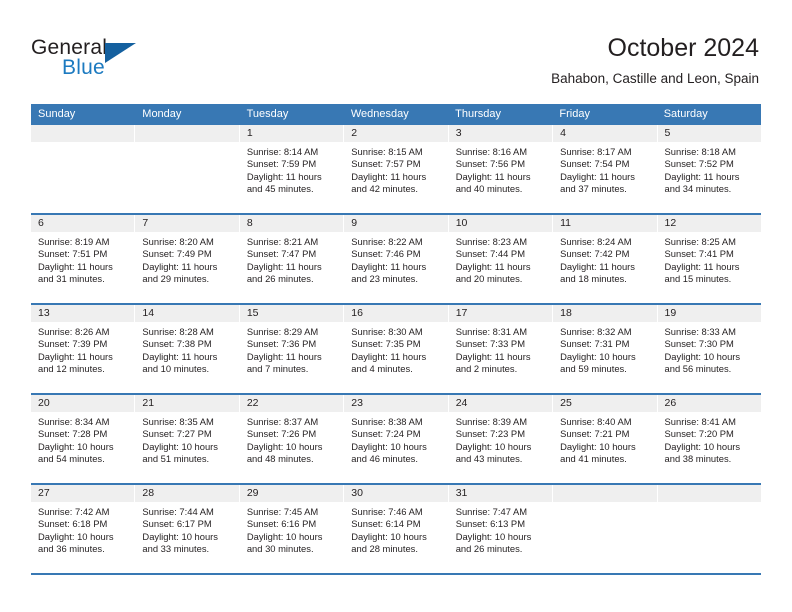 The image size is (792, 612). I want to click on daylight-text: Daylight: 10 hours and 43 minutes., so click(493, 452).